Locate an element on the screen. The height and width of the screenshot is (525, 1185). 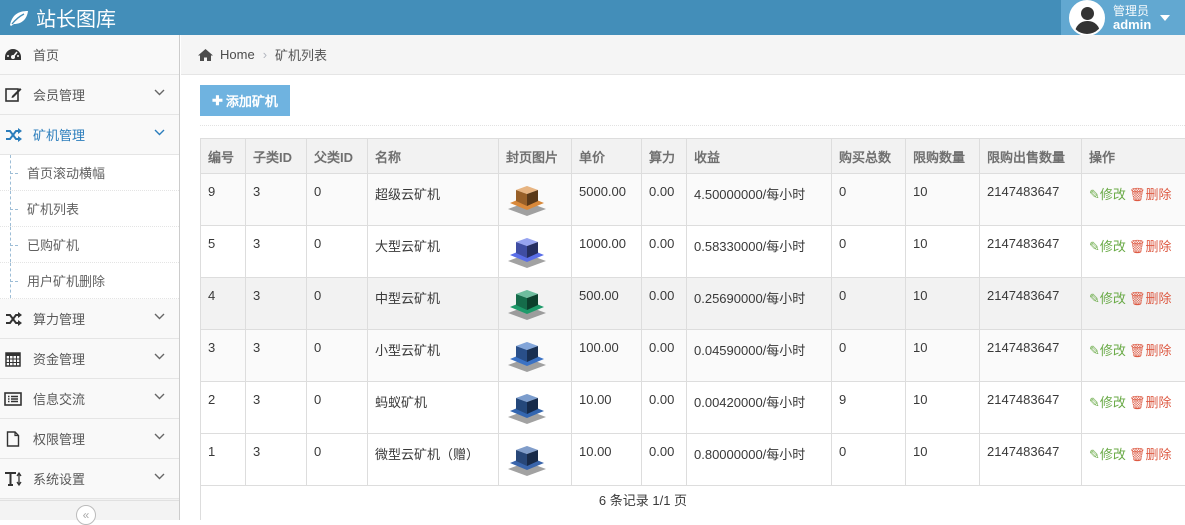
submenu-item-purchased-miners: 已购矿机 is located at coordinates (89, 245).